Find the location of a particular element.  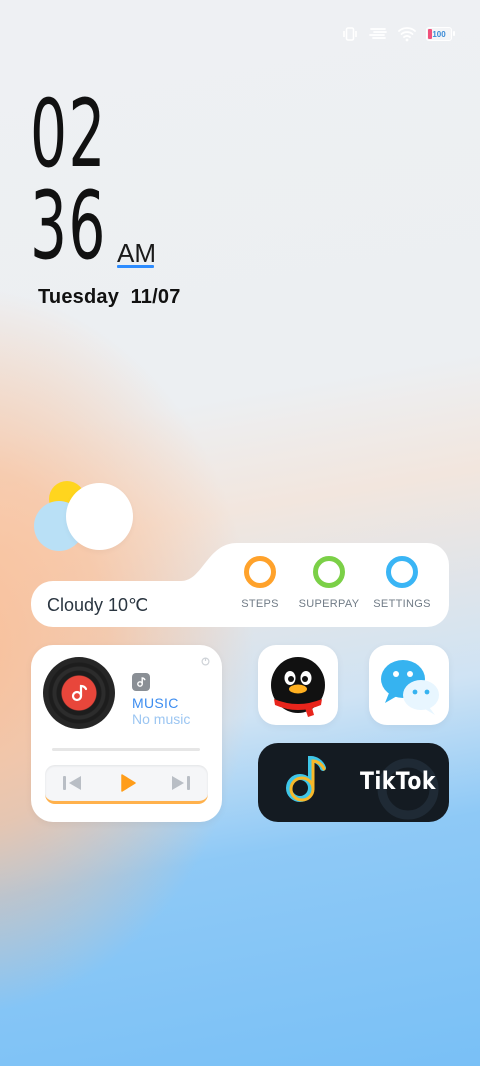

wechat-app-button is located at coordinates (409, 685).